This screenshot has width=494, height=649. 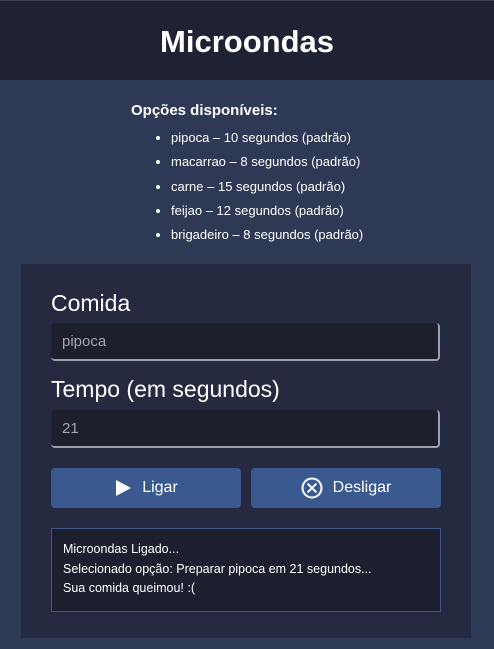 What do you see at coordinates (267, 211) in the screenshot?
I see `option-item-feijao: feijao – 12 segundos (padrão)` at bounding box center [267, 211].